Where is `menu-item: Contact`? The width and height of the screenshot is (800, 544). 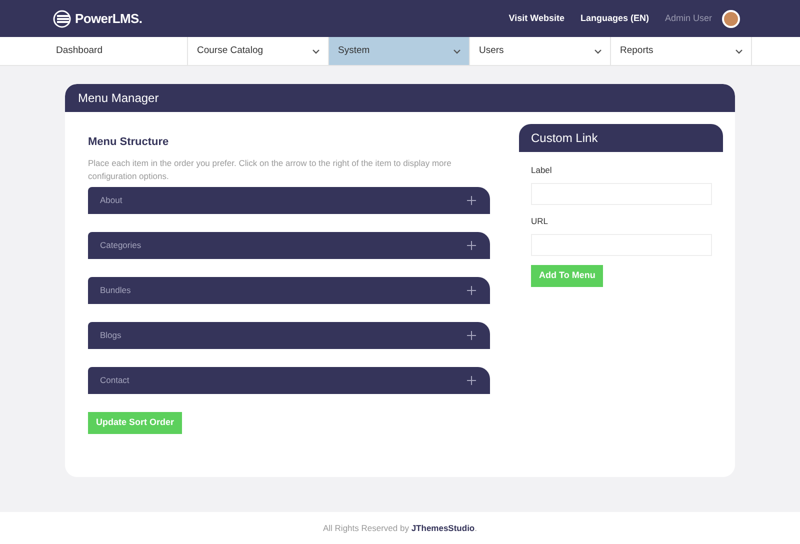 menu-item: Contact is located at coordinates (289, 380).